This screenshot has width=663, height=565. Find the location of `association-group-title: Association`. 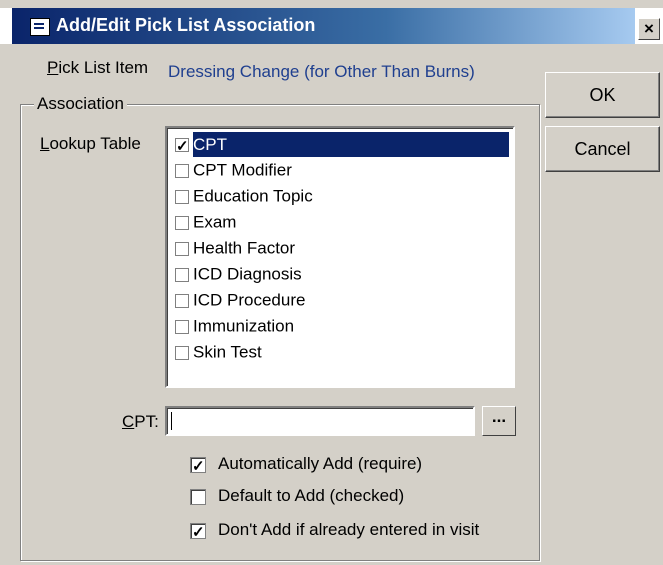

association-group-title: Association is located at coordinates (80, 104).